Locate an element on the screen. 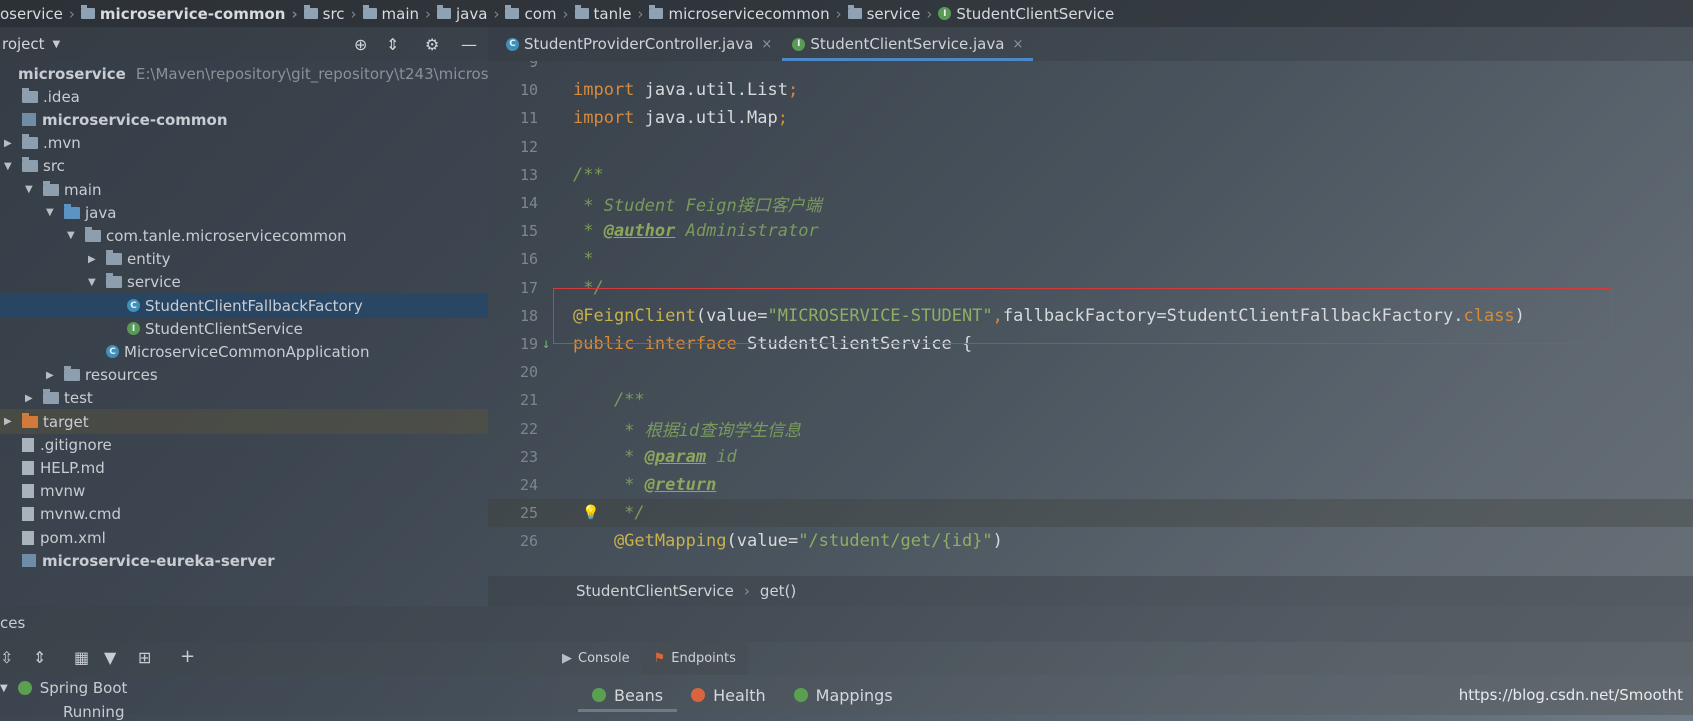 The width and height of the screenshot is (1693, 721). breadcrumb-item: tanle › is located at coordinates (606, 14).